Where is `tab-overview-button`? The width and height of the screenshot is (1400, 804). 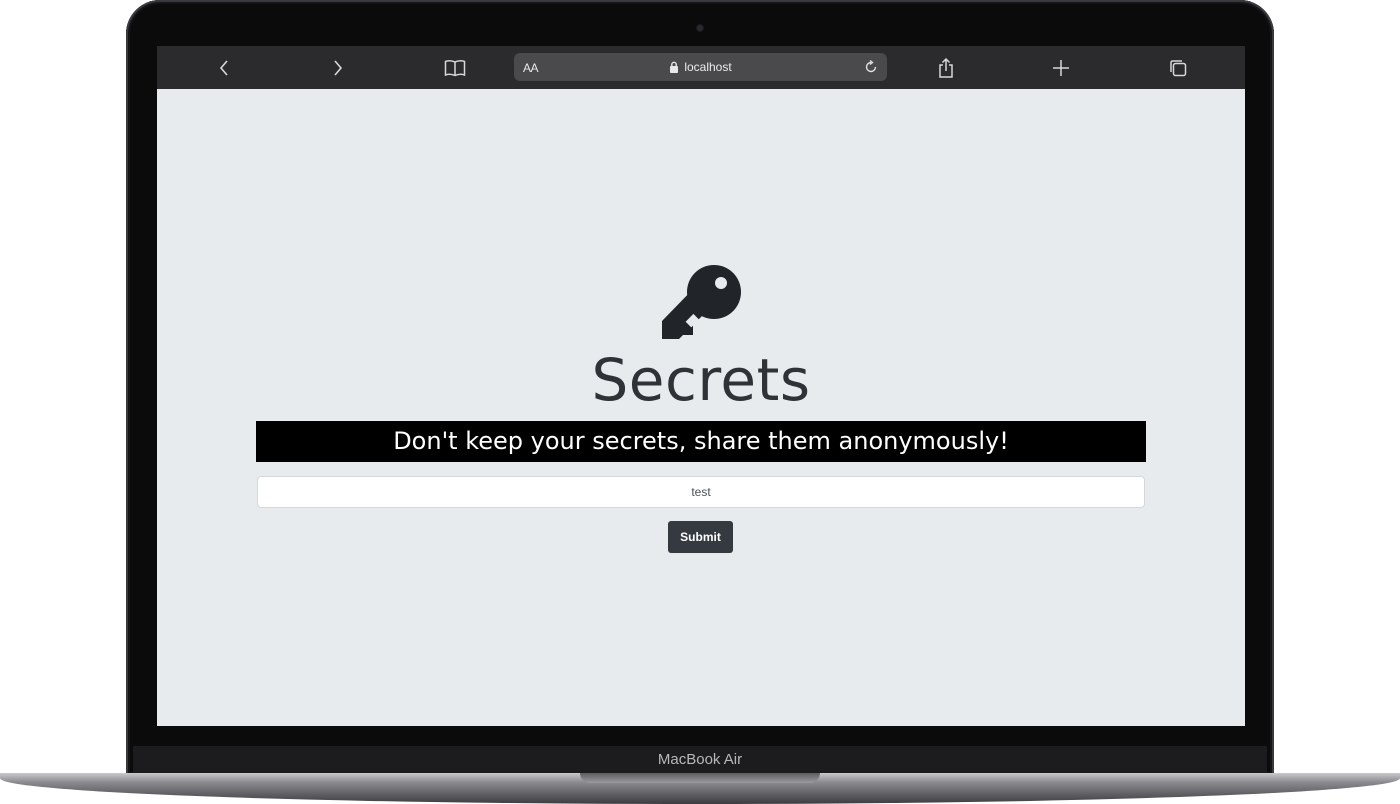 tab-overview-button is located at coordinates (1178, 67).